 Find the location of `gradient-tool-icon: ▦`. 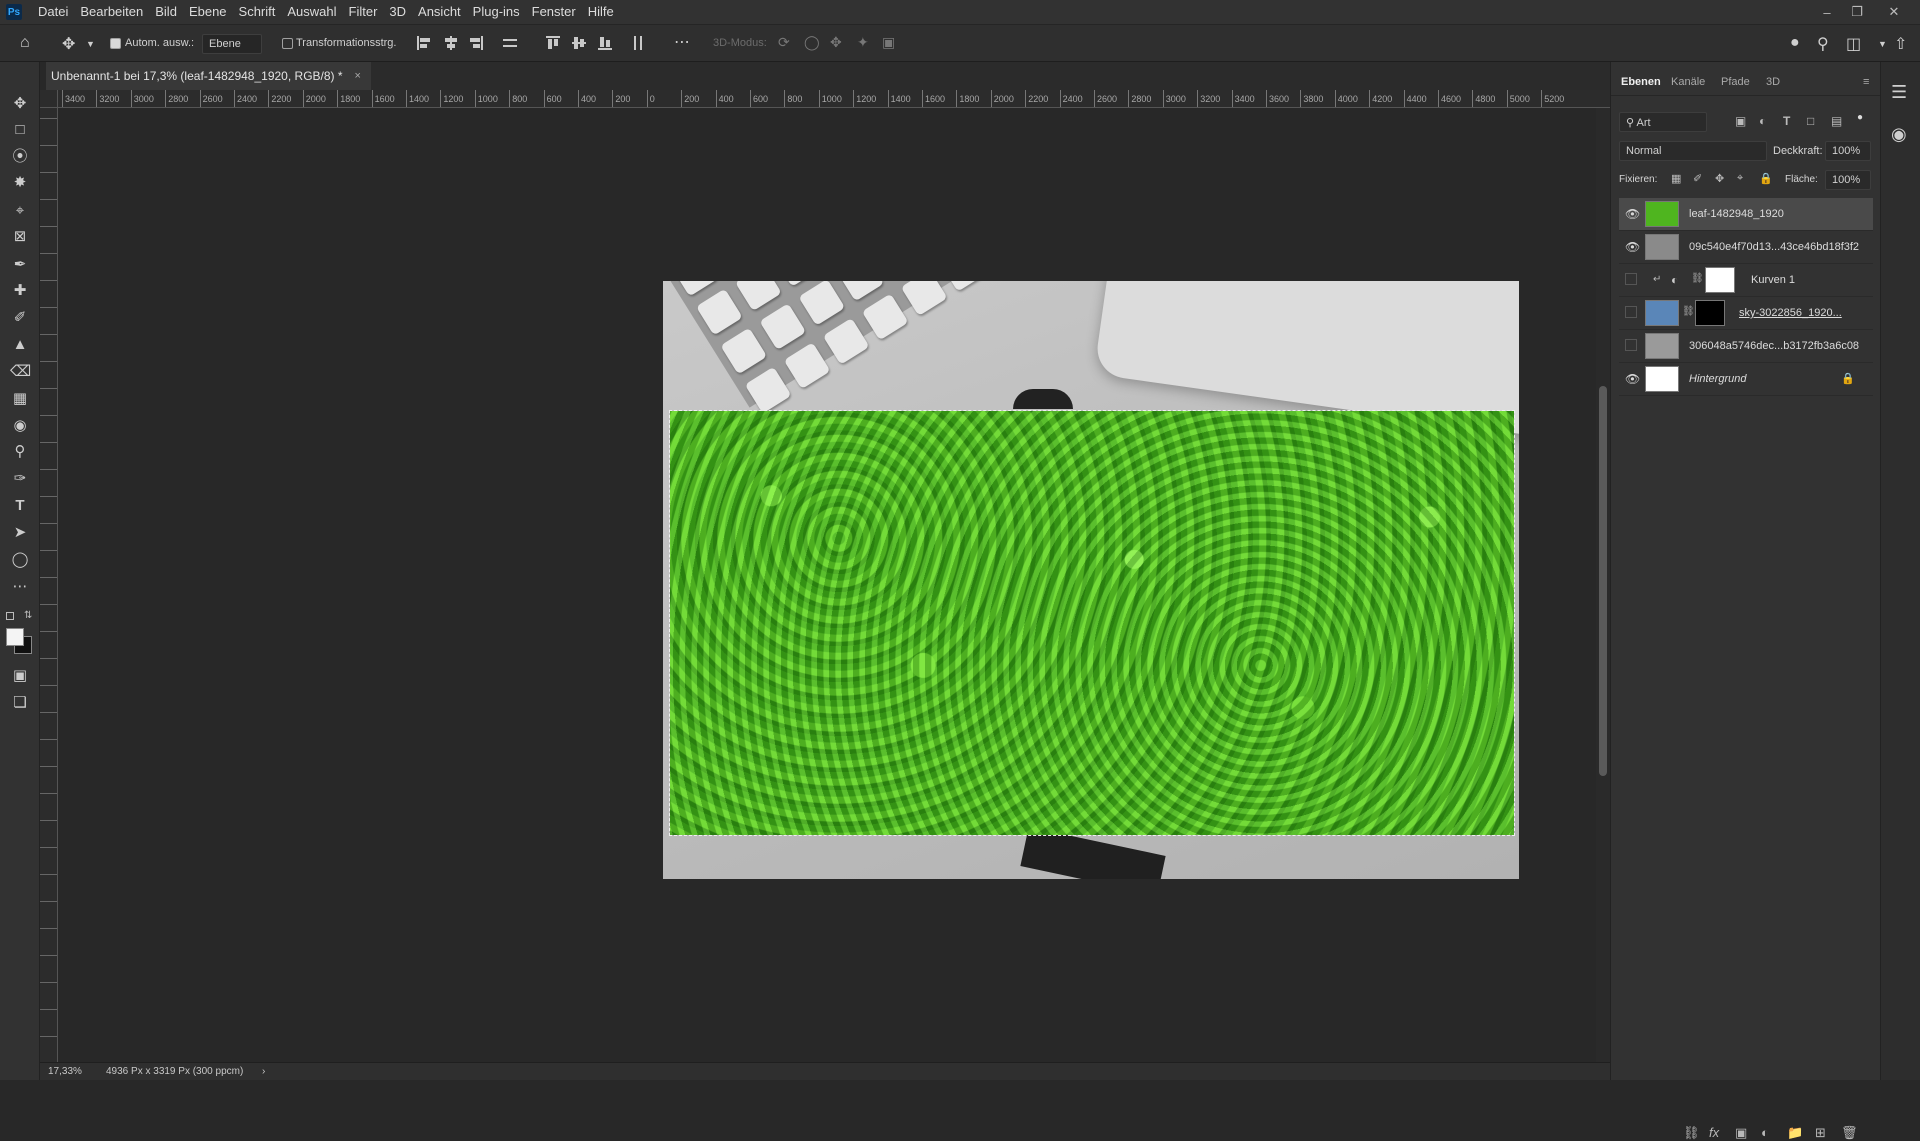

gradient-tool-icon: ▦ is located at coordinates (20, 399).